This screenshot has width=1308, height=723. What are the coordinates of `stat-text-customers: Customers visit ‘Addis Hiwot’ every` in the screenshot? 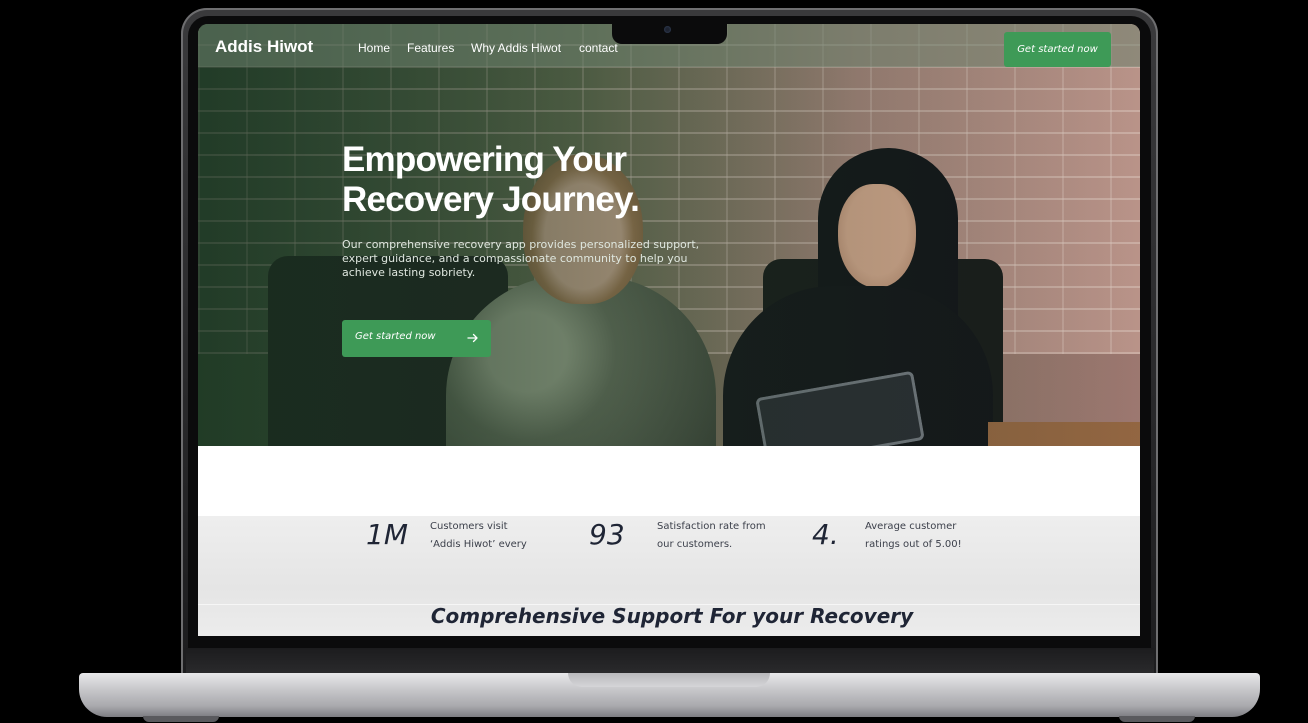 It's located at (478, 535).